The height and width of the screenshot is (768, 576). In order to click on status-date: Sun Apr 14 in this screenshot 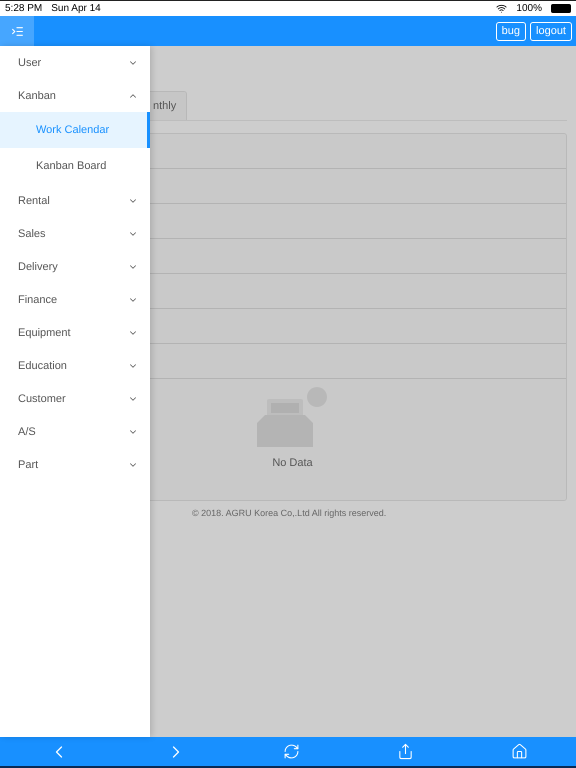, I will do `click(76, 8)`.